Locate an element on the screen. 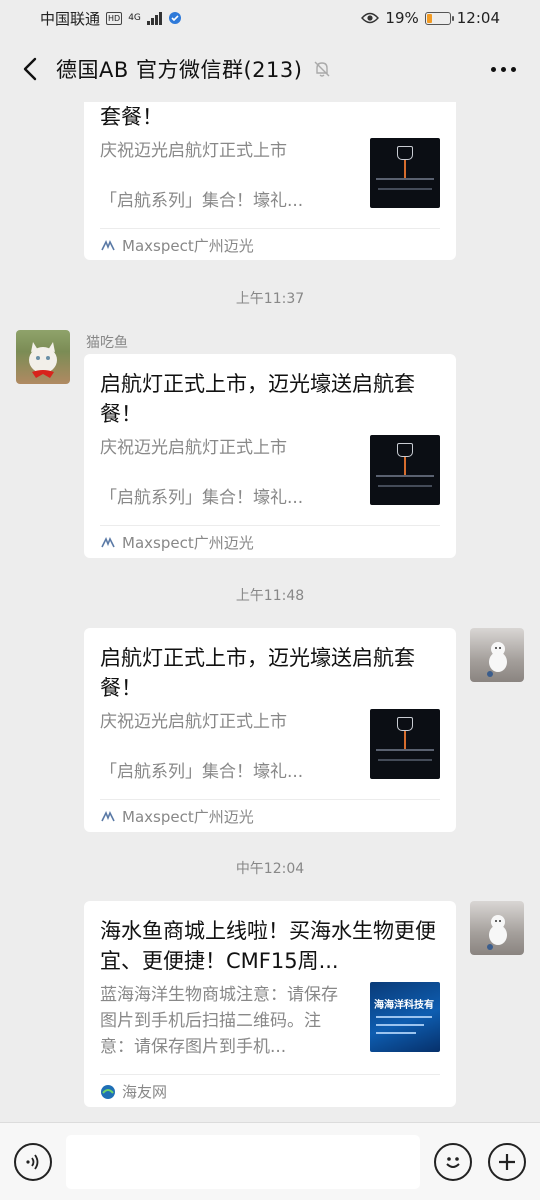 This screenshot has width=540, height=1200. timestamp: 上午11:48 is located at coordinates (270, 596).